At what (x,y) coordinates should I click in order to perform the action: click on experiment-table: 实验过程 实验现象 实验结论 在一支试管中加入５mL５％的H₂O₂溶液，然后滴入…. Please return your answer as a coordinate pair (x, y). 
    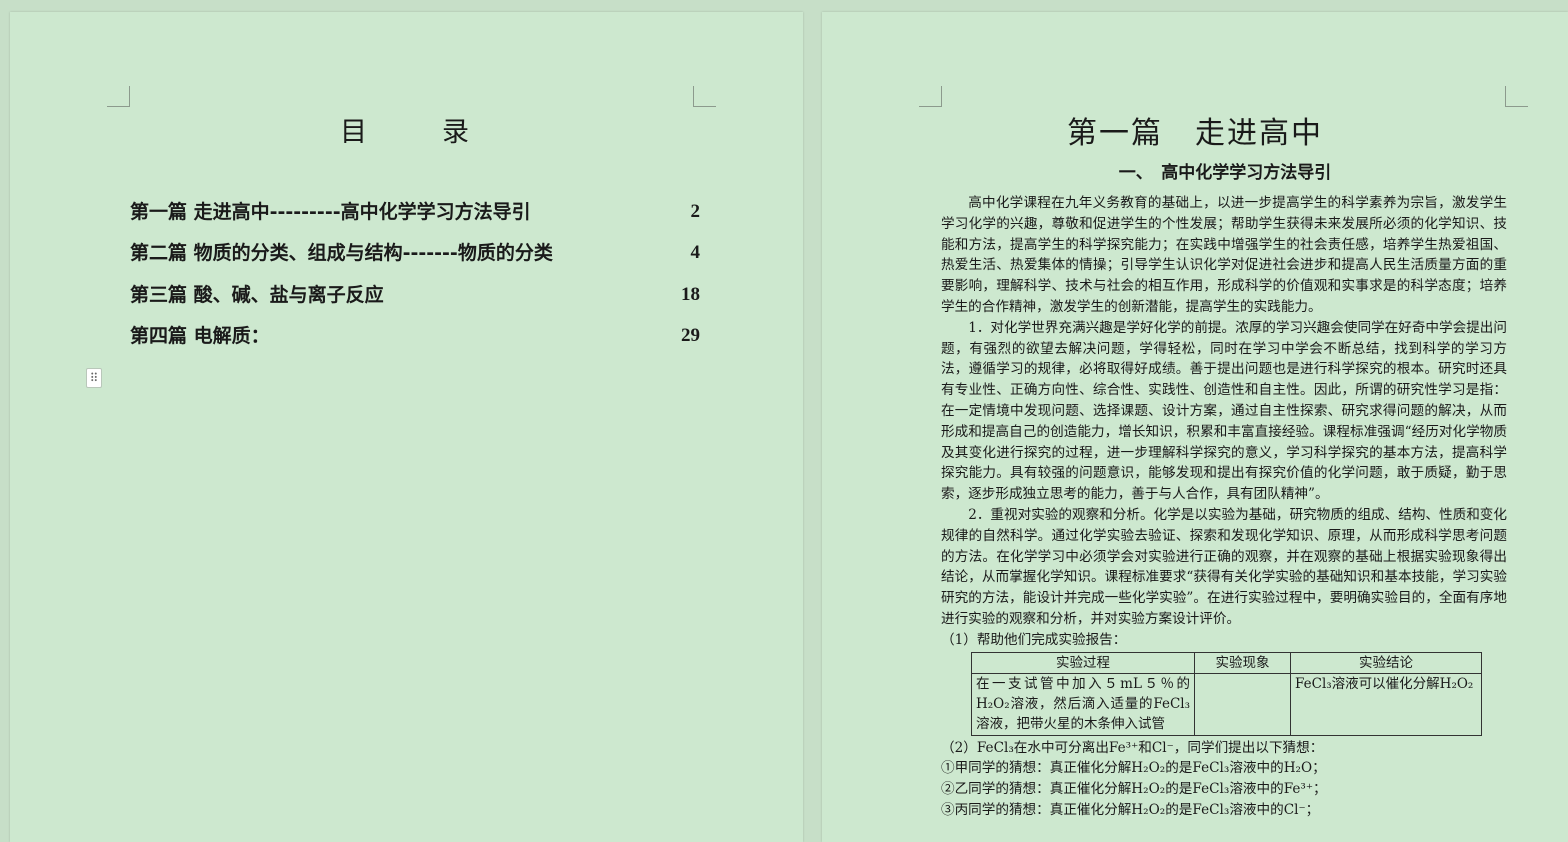
    Looking at the image, I should click on (1226, 693).